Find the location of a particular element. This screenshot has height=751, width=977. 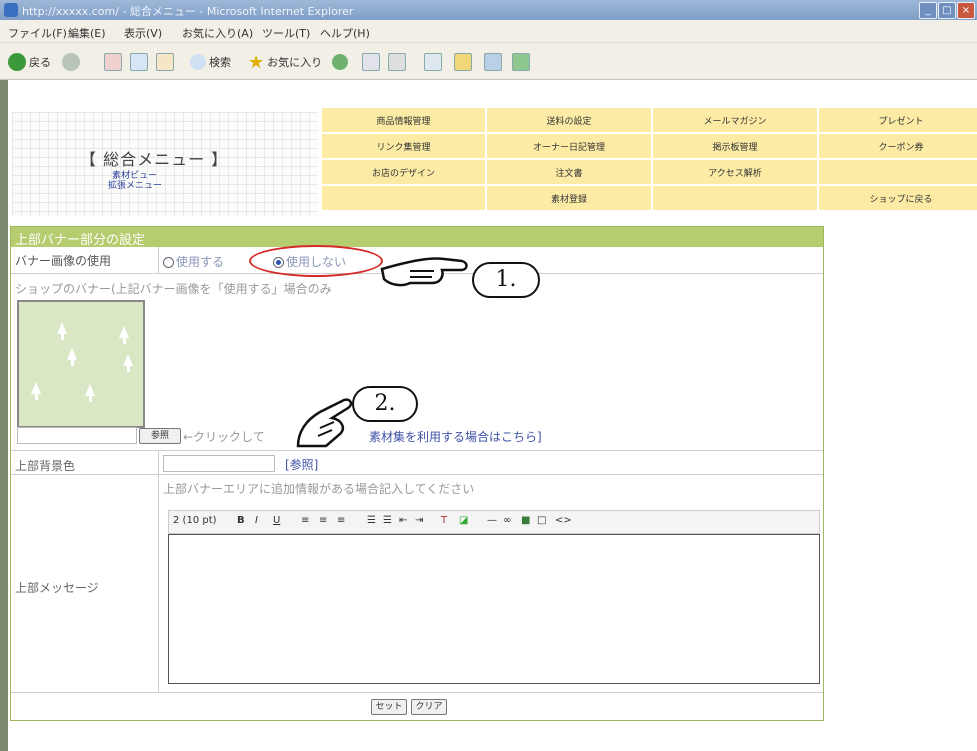

research-button is located at coordinates (493, 62).